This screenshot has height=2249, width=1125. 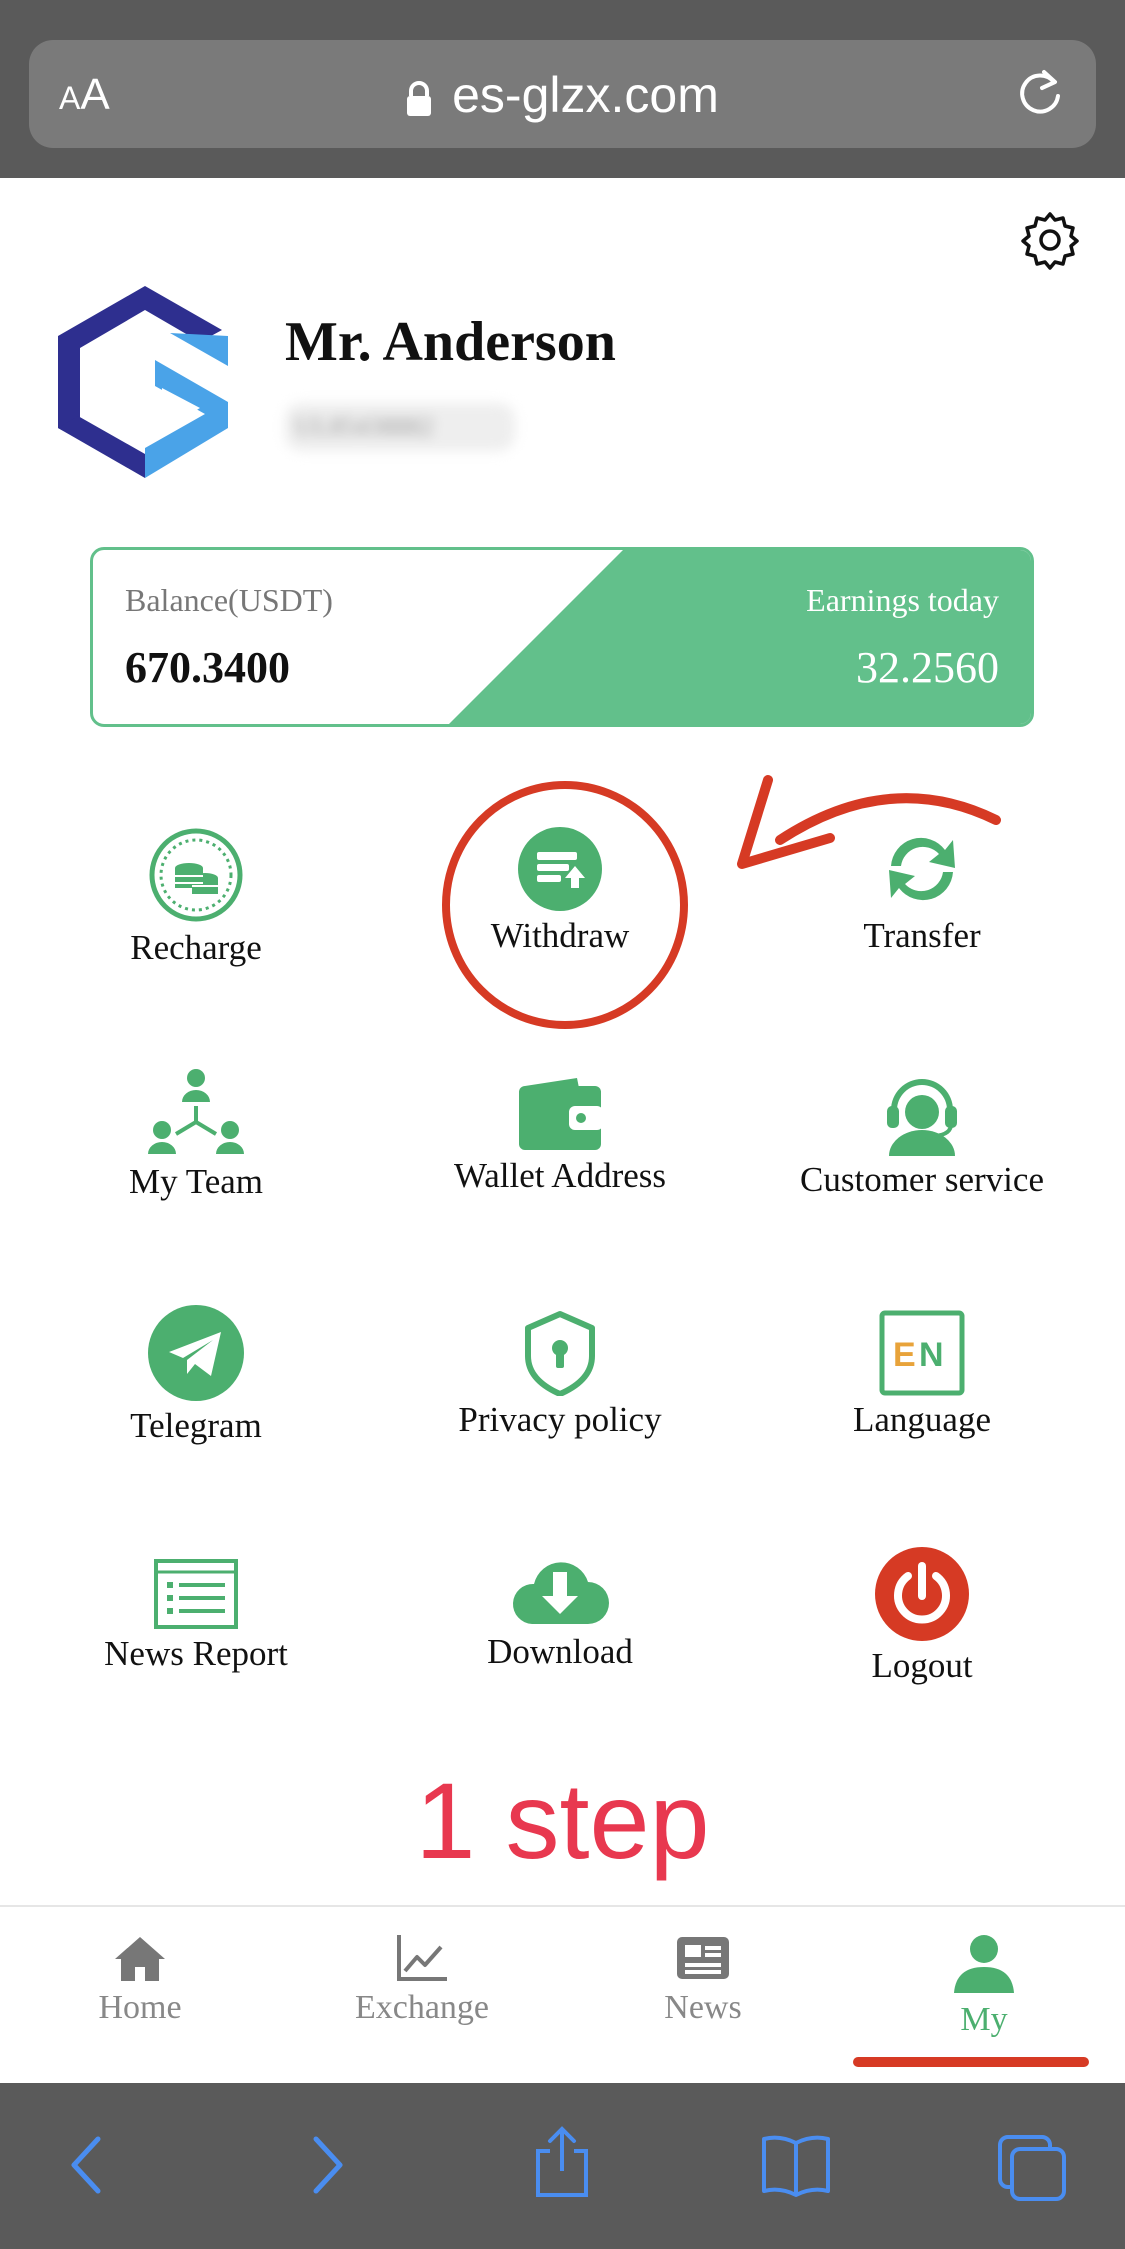 I want to click on forward-arrow-icon, so click(x=328, y=2165).